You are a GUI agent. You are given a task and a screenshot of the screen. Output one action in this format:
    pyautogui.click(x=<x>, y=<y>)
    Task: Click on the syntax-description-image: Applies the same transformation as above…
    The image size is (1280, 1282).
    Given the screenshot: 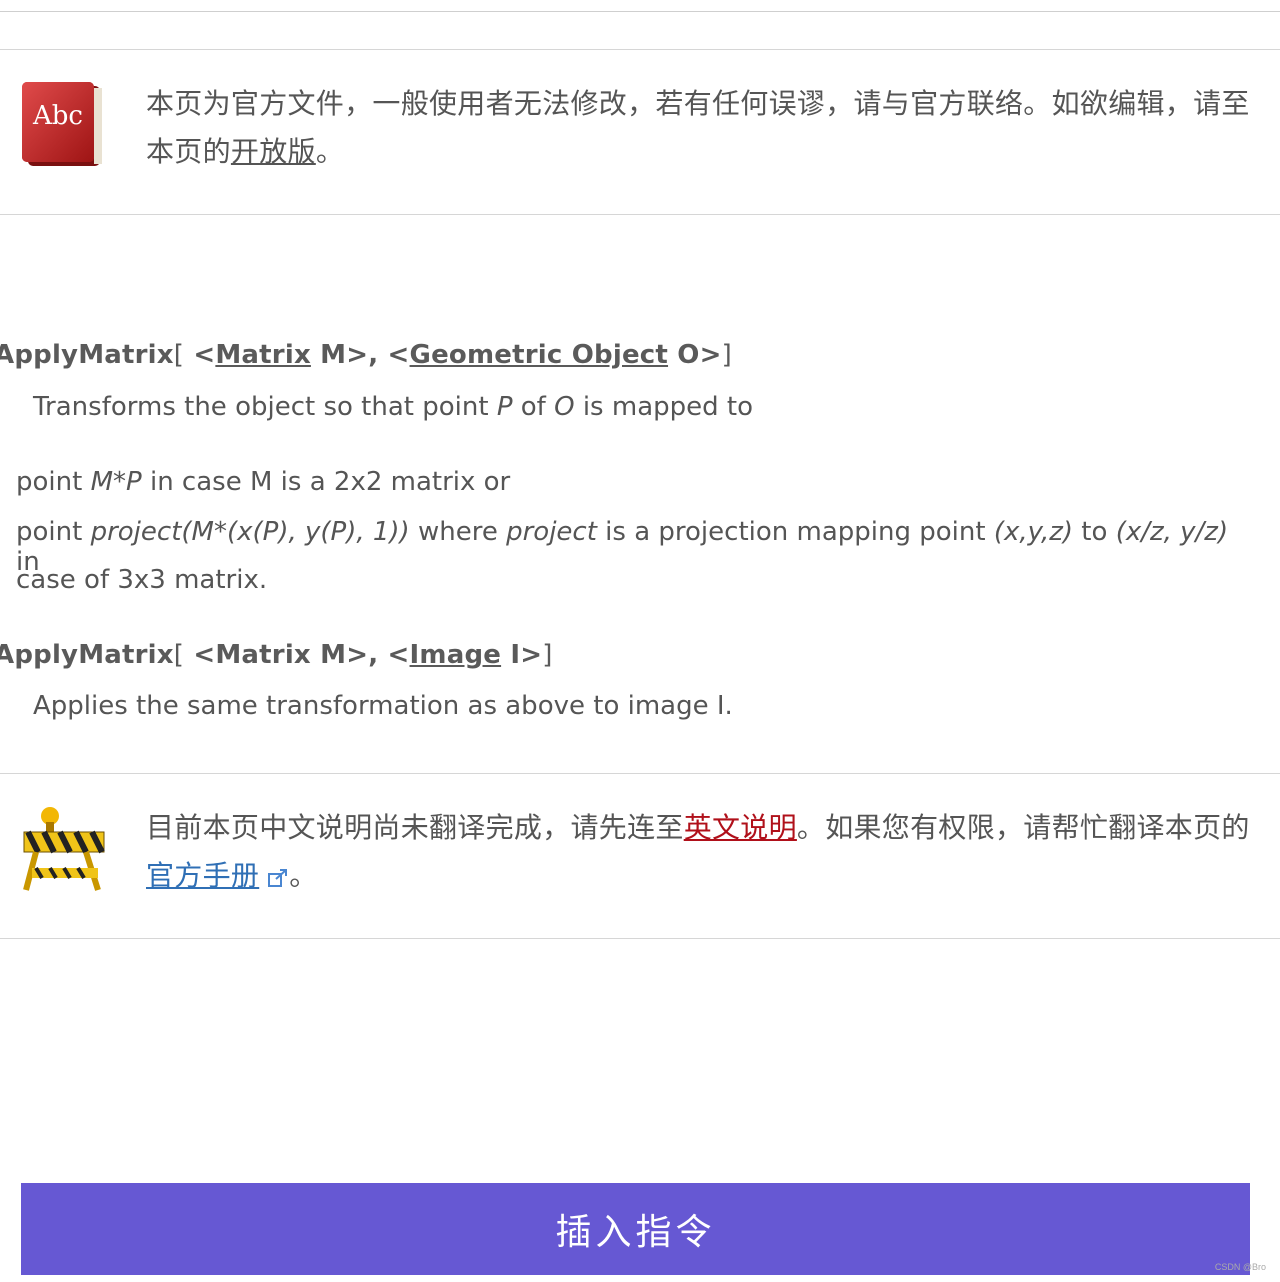 What is the action you would take?
    pyautogui.click(x=383, y=706)
    